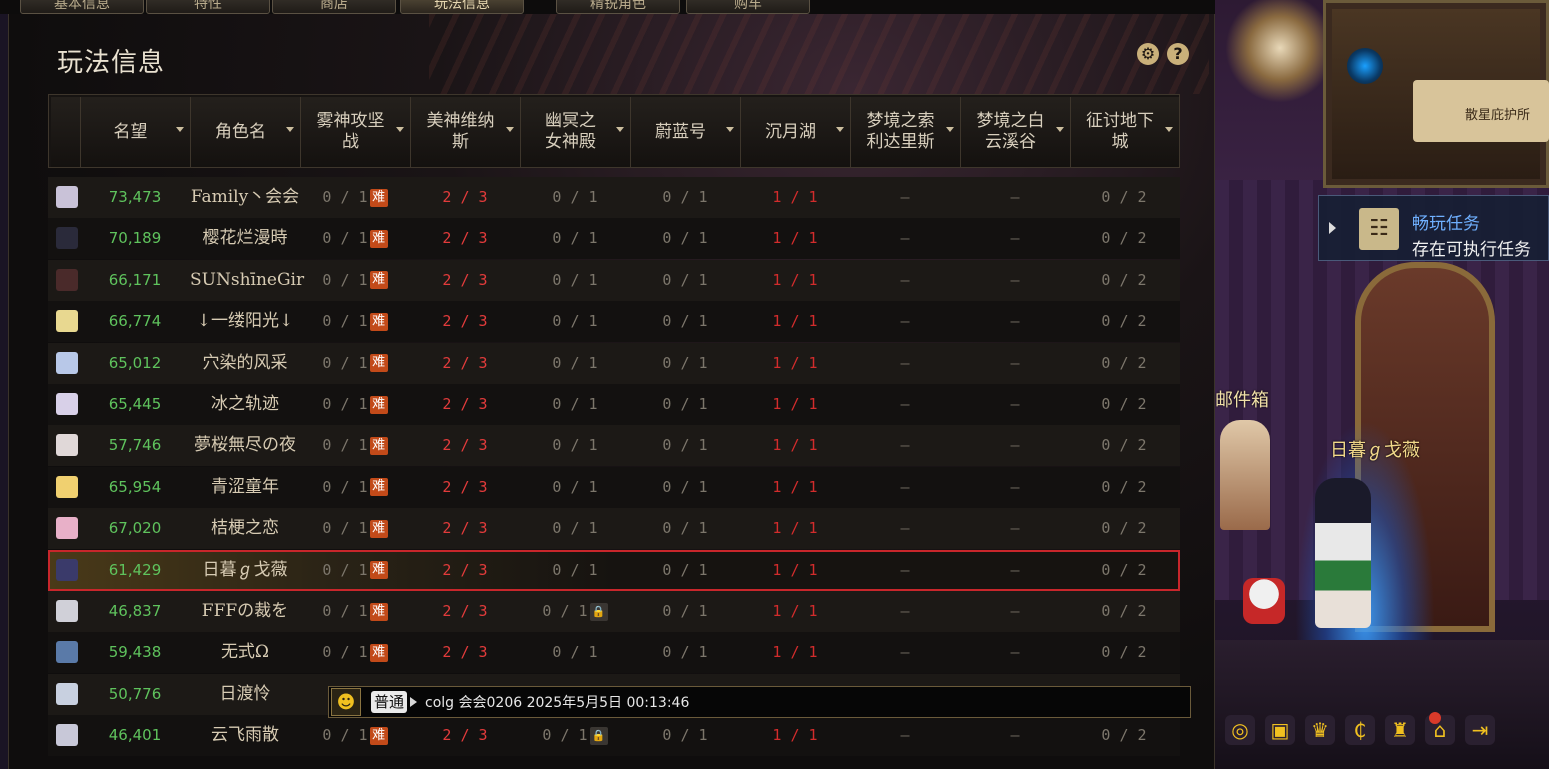 The image size is (1549, 769). I want to click on quest-notification: ☷ 畅玩任务 存在可执行任务, so click(1433, 228).